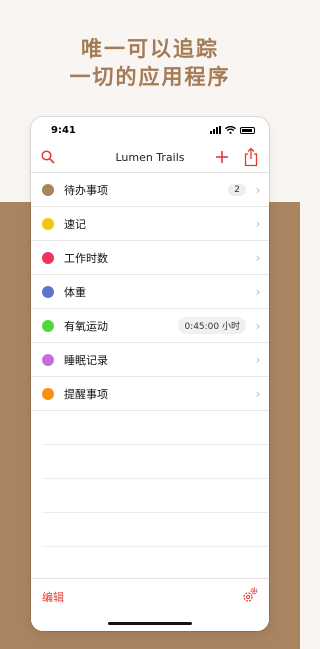 This screenshot has width=320, height=649. I want to click on status-icons, so click(232, 130).